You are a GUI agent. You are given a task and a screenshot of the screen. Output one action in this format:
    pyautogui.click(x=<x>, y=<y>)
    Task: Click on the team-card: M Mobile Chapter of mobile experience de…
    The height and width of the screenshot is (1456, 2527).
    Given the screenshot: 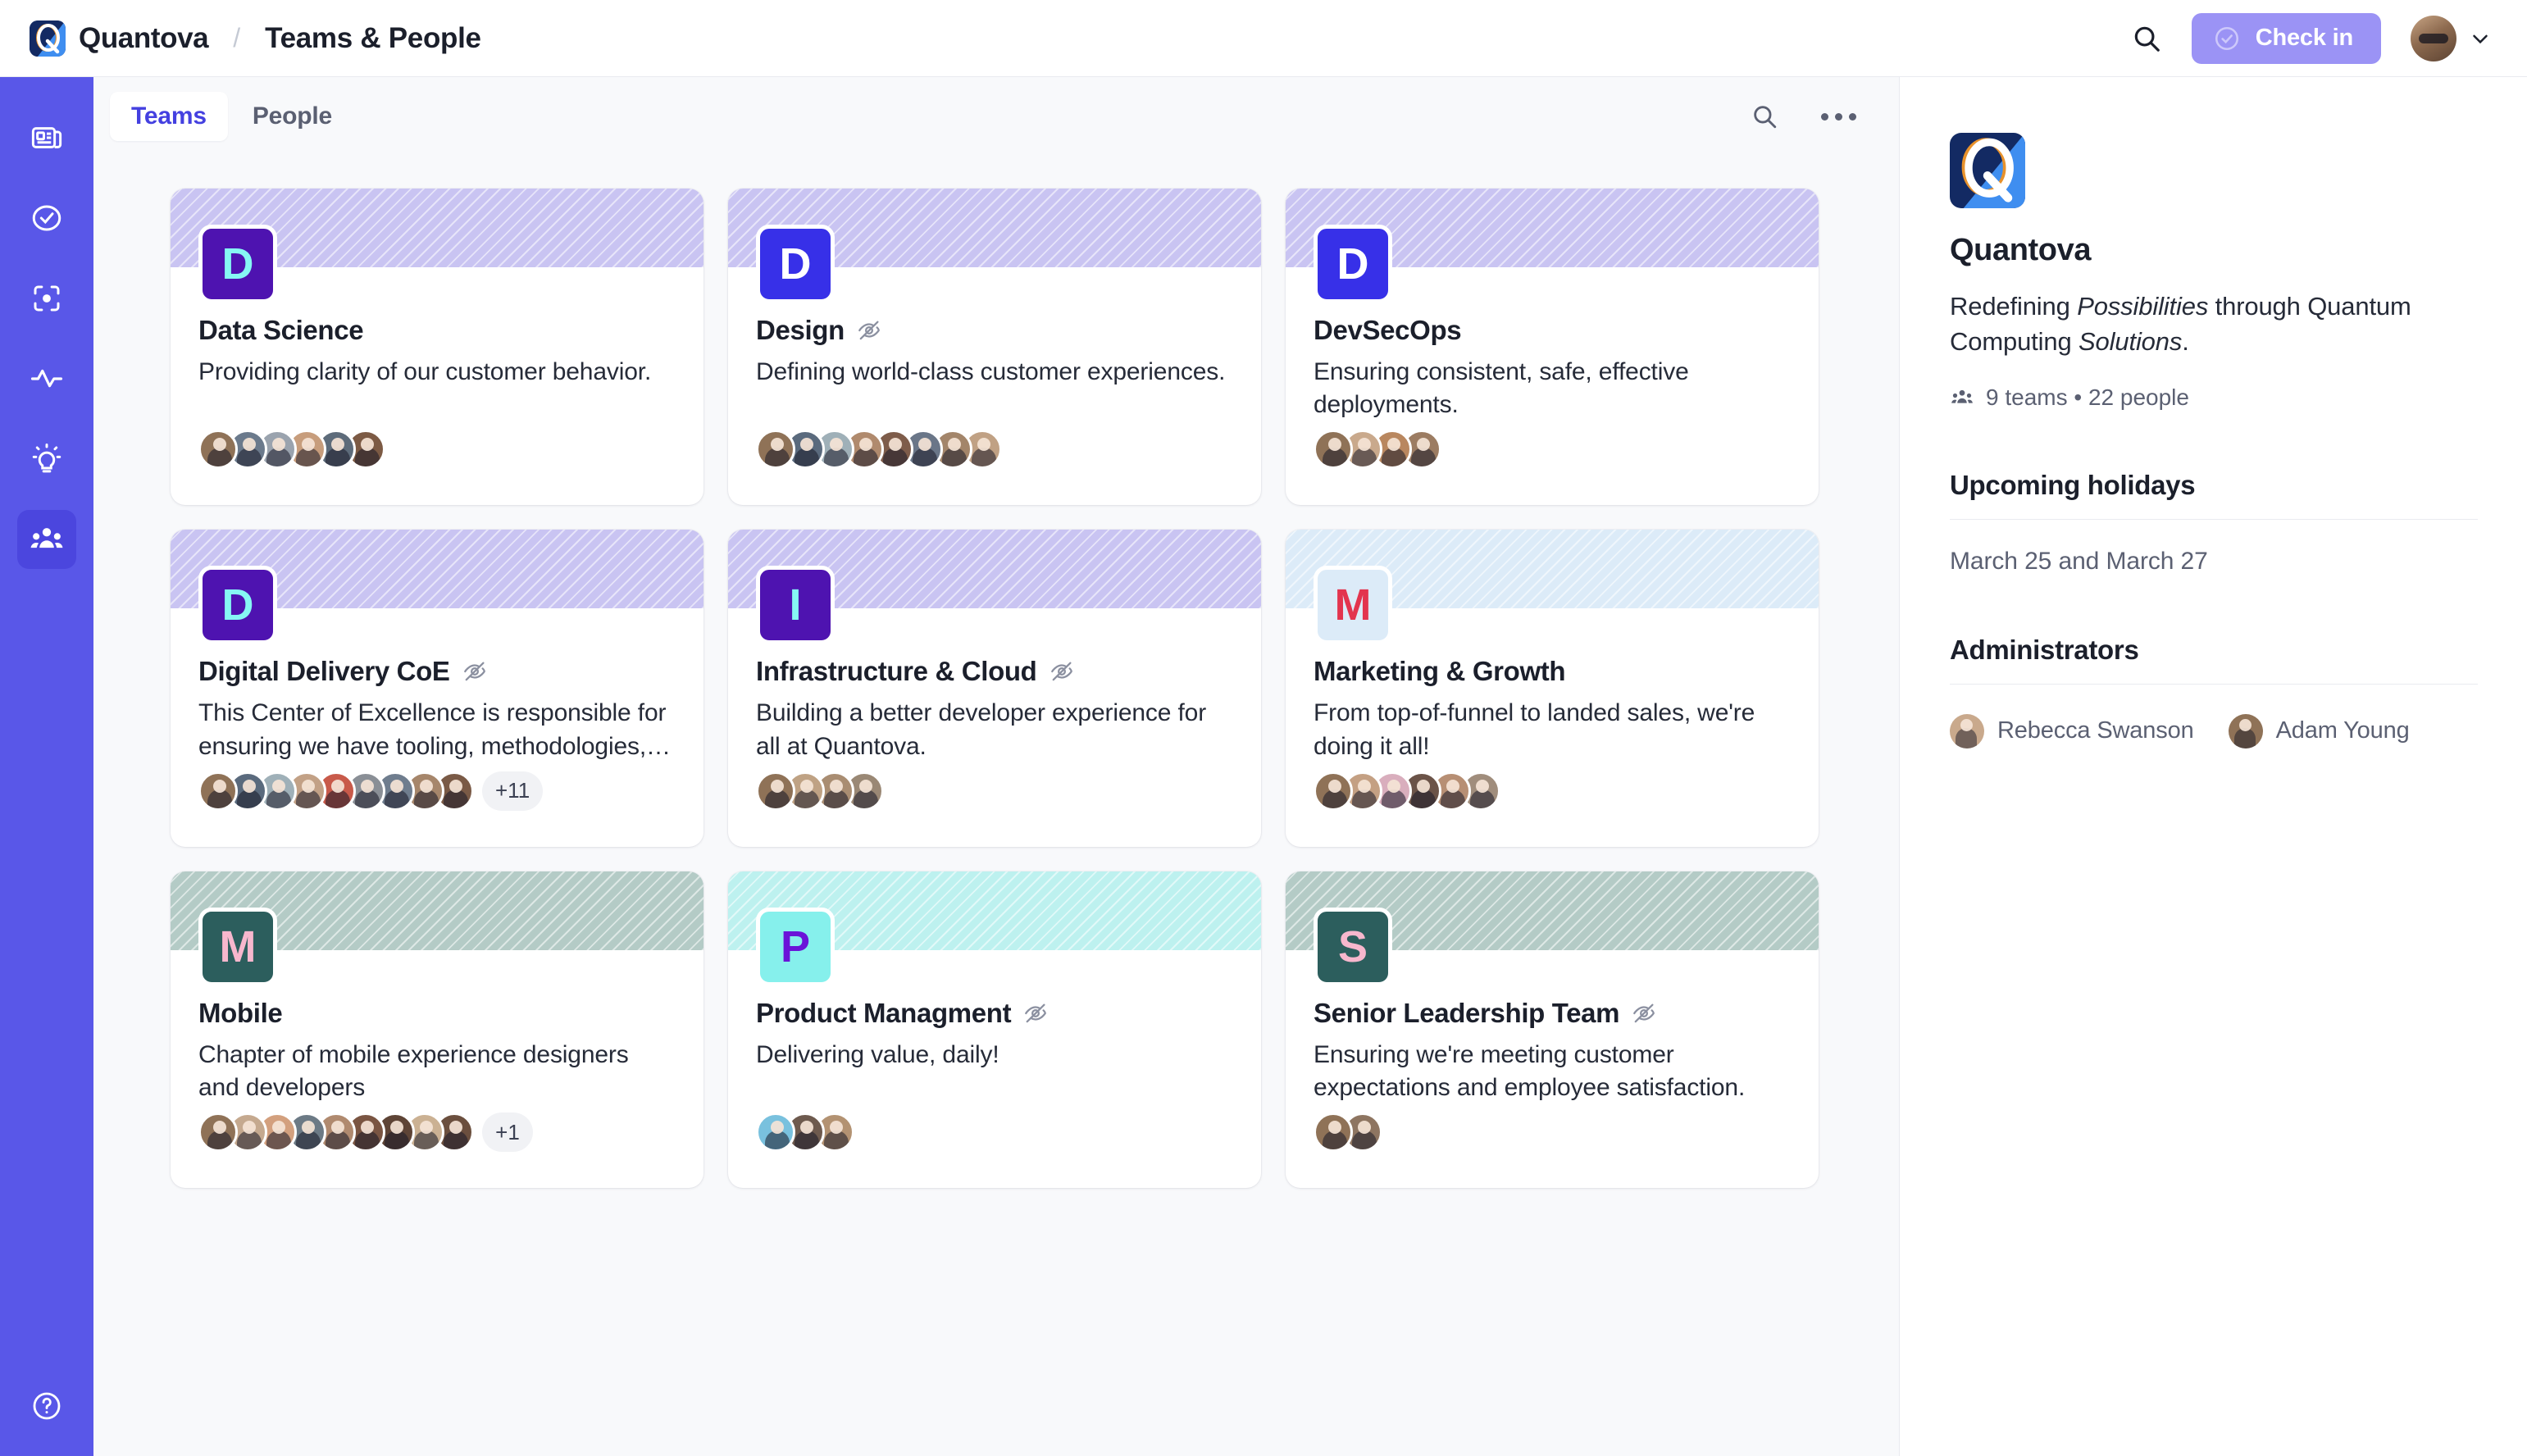 What is the action you would take?
    pyautogui.click(x=437, y=1030)
    